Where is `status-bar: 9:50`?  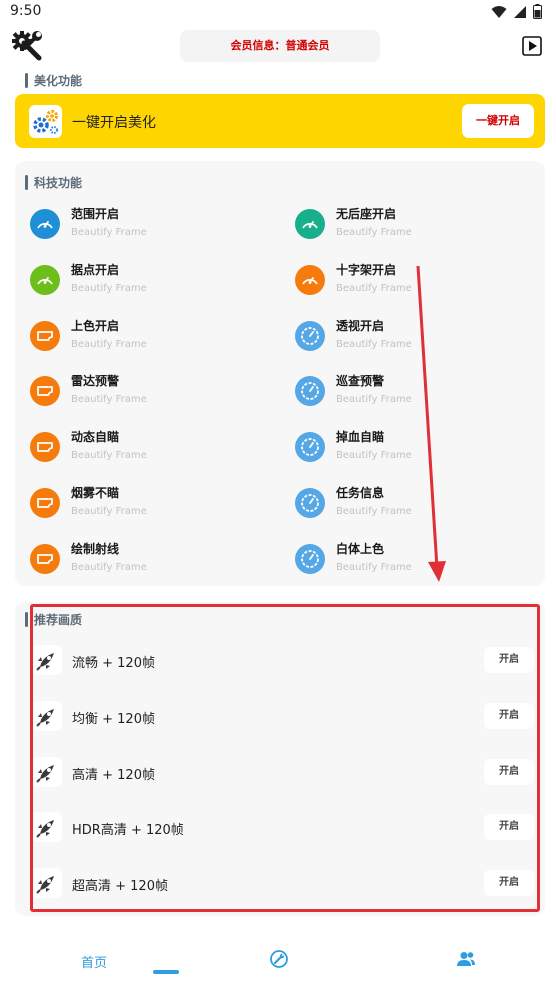 status-bar: 9:50 is located at coordinates (278, 12).